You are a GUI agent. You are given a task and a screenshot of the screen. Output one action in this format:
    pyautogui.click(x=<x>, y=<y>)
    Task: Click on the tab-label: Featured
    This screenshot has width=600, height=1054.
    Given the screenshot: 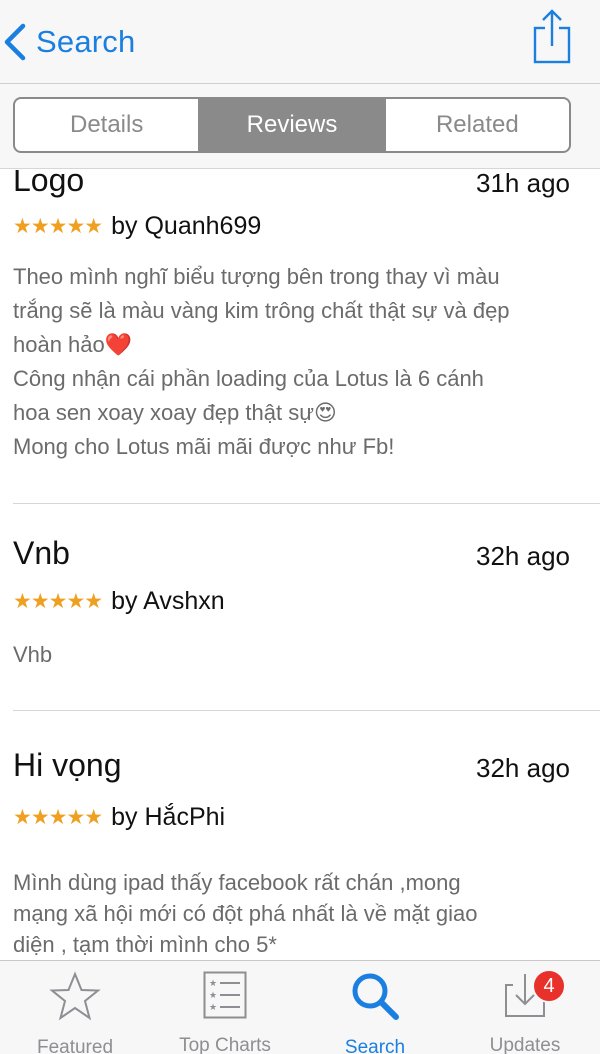 What is the action you would take?
    pyautogui.click(x=75, y=1045)
    